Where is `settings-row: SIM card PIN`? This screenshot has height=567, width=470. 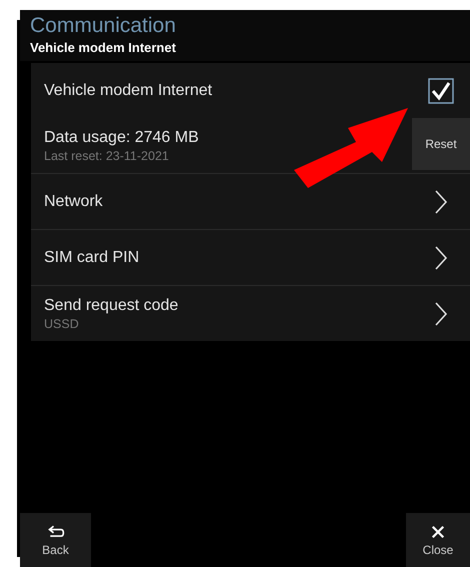 settings-row: SIM card PIN is located at coordinates (250, 257).